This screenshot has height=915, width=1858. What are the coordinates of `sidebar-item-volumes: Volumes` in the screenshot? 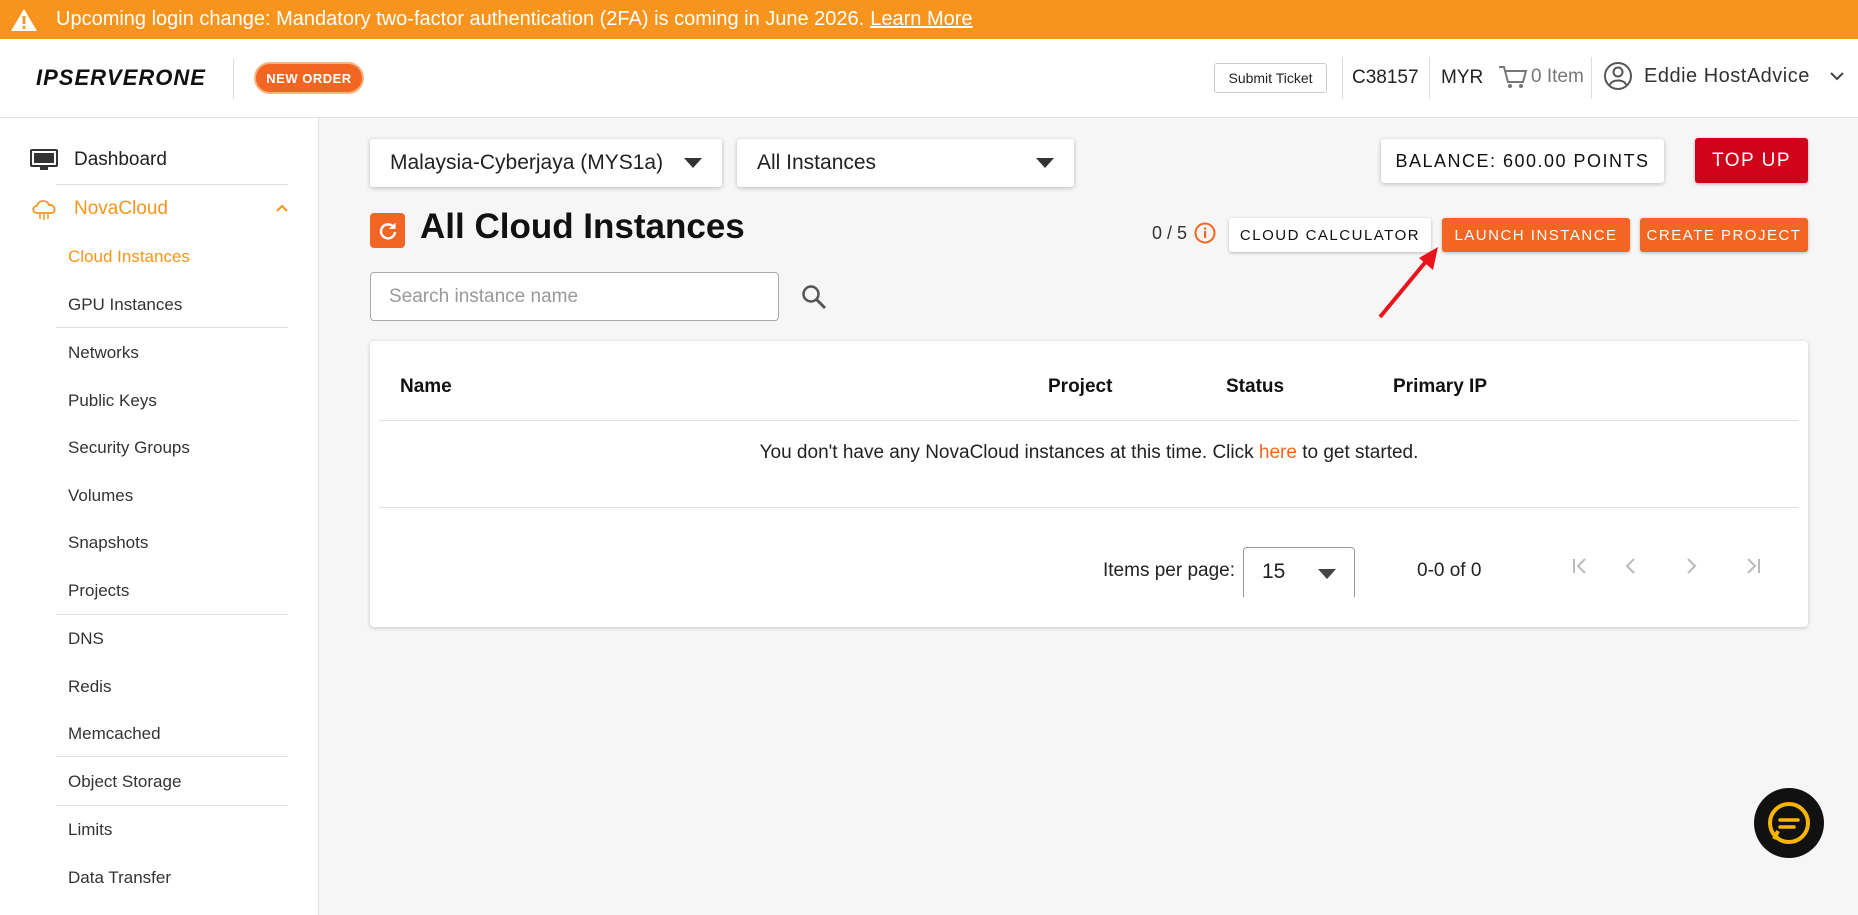 It's located at (100, 496).